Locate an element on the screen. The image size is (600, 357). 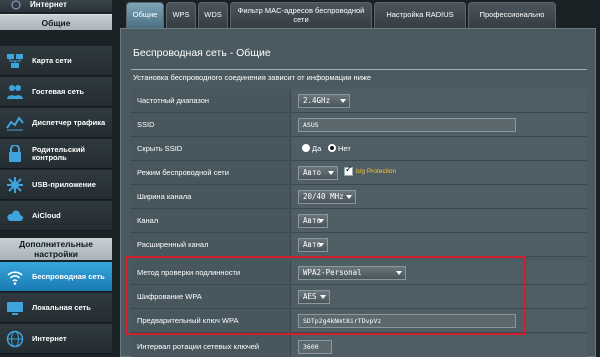
sidebar-item-label: Родительский контроль is located at coordinates (59, 153).